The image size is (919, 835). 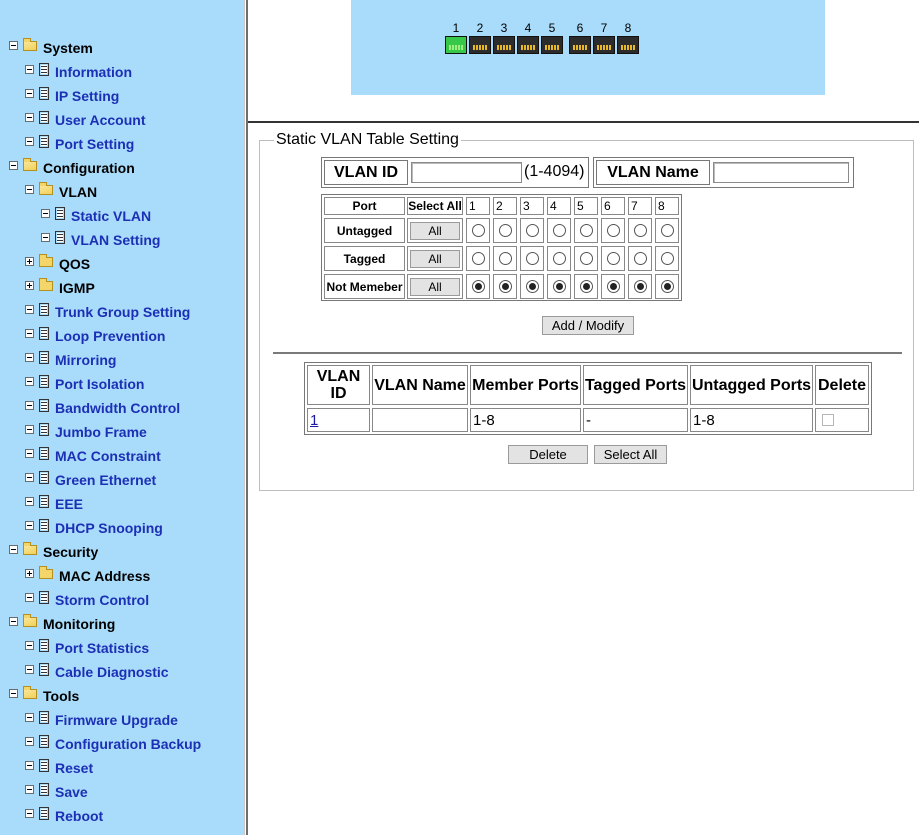 What do you see at coordinates (588, 325) in the screenshot?
I see `add-modify-button: Add / Modify` at bounding box center [588, 325].